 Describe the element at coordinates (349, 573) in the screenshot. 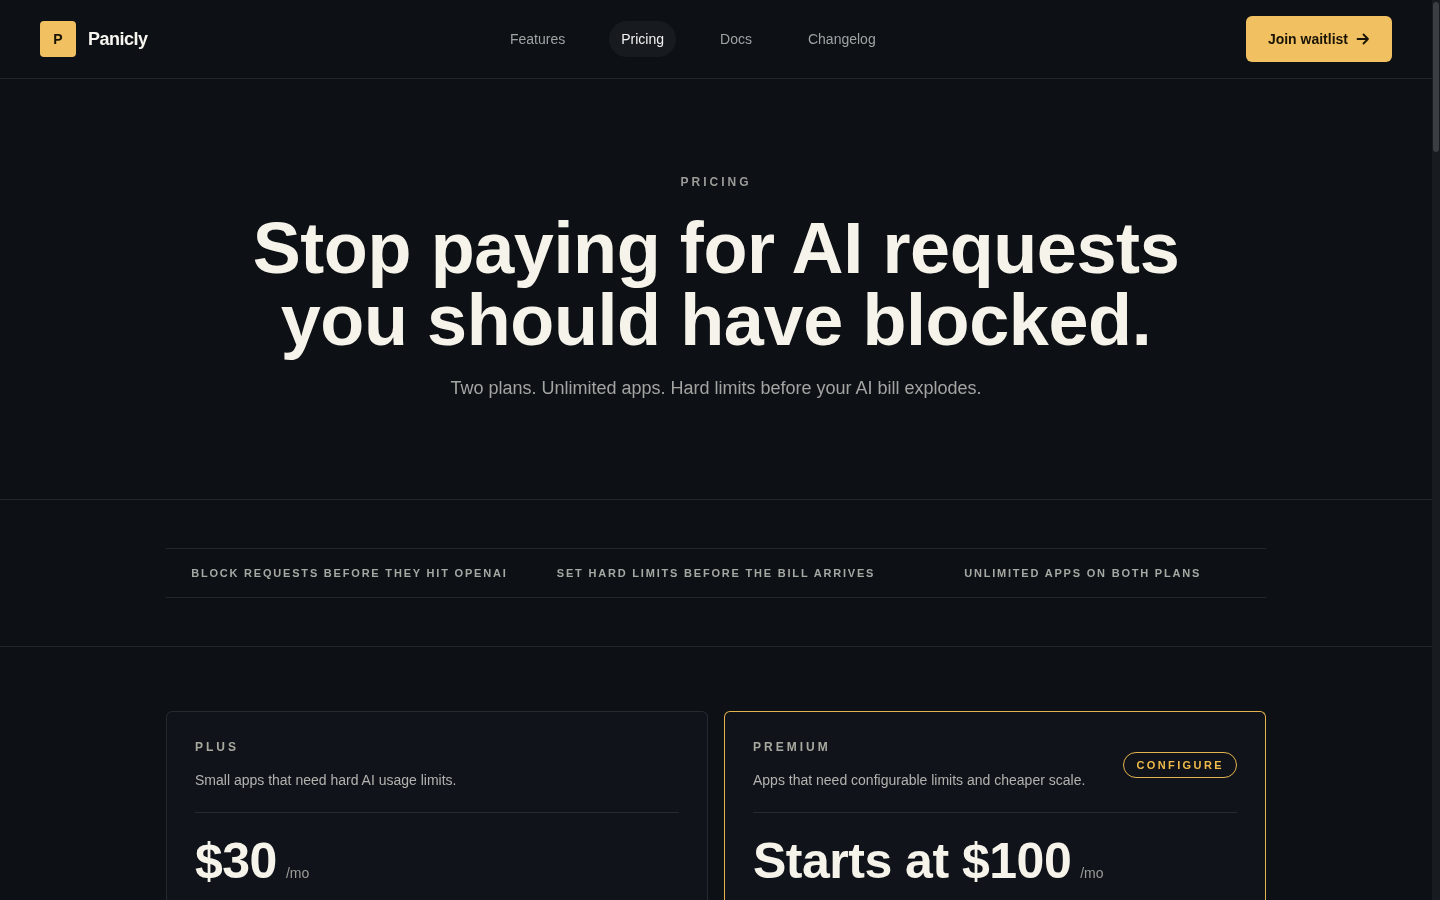

I see `highlight-text: BLOCK REQUESTS BEFORE THEY HIT OPENAI` at that location.